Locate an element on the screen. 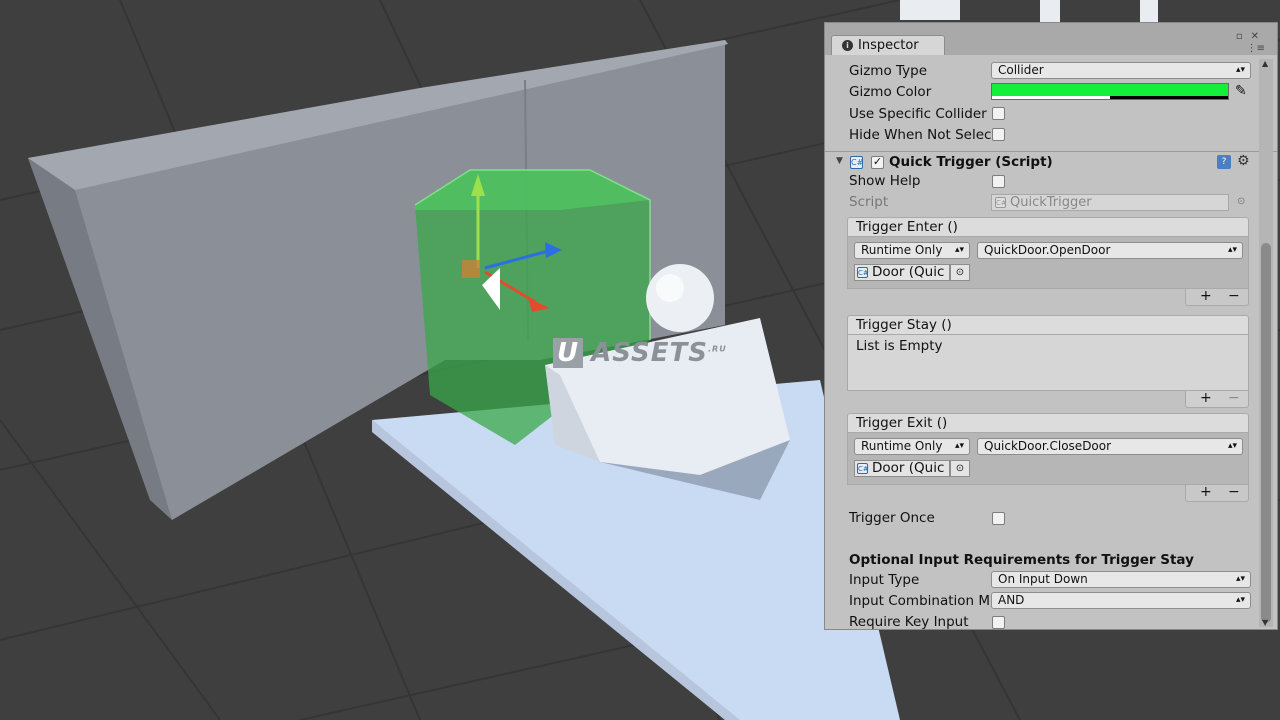 This screenshot has width=1280, height=720. trigger-exit-object-field: C# Door (Quic is located at coordinates (902, 468).